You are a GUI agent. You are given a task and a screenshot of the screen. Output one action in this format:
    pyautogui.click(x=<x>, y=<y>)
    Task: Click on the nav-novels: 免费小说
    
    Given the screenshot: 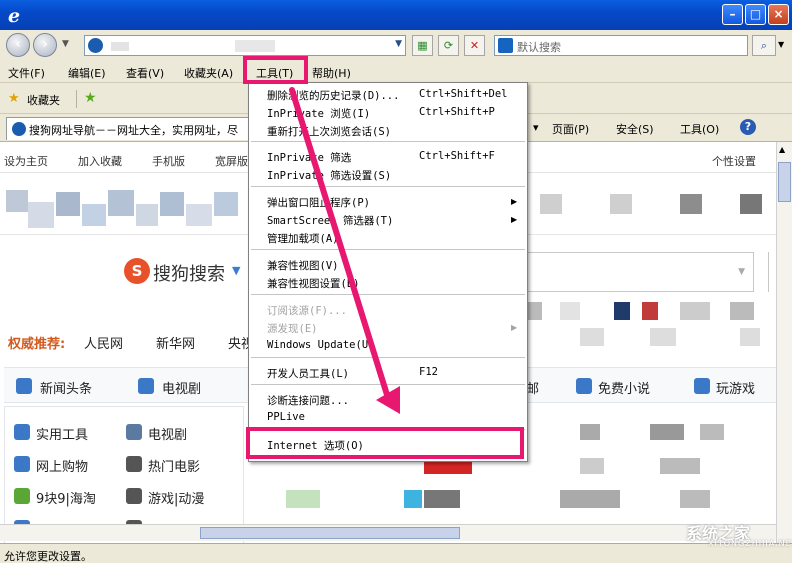 What is the action you would take?
    pyautogui.click(x=624, y=387)
    